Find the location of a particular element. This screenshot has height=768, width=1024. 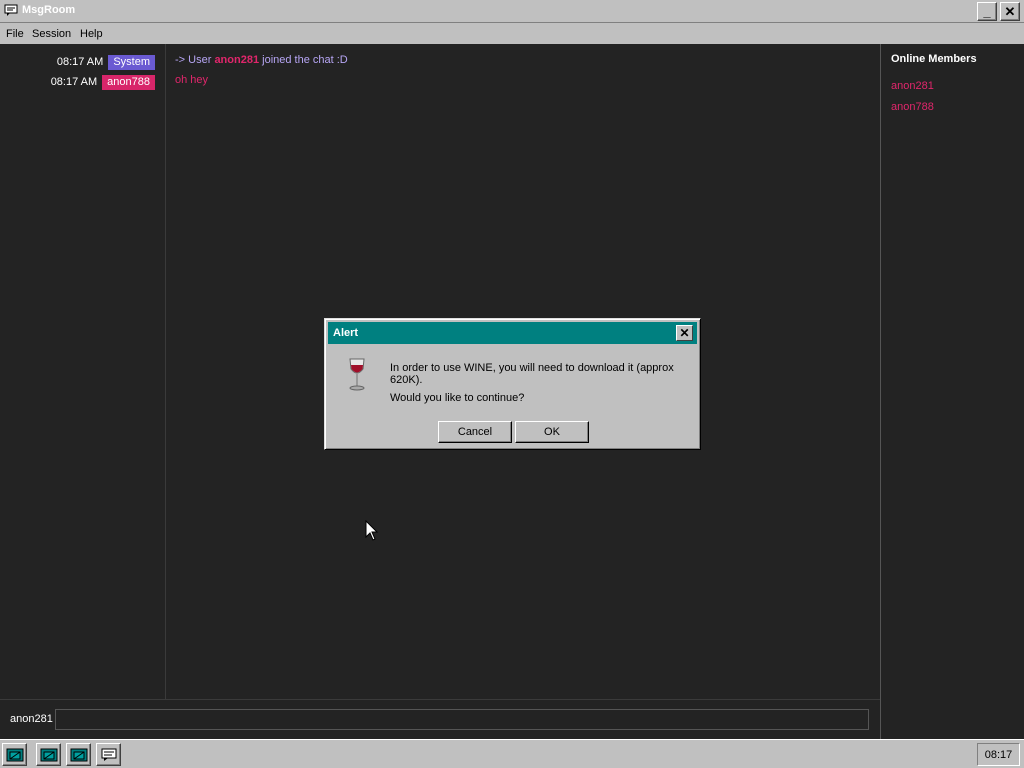

menu-help: Help is located at coordinates (91, 34).